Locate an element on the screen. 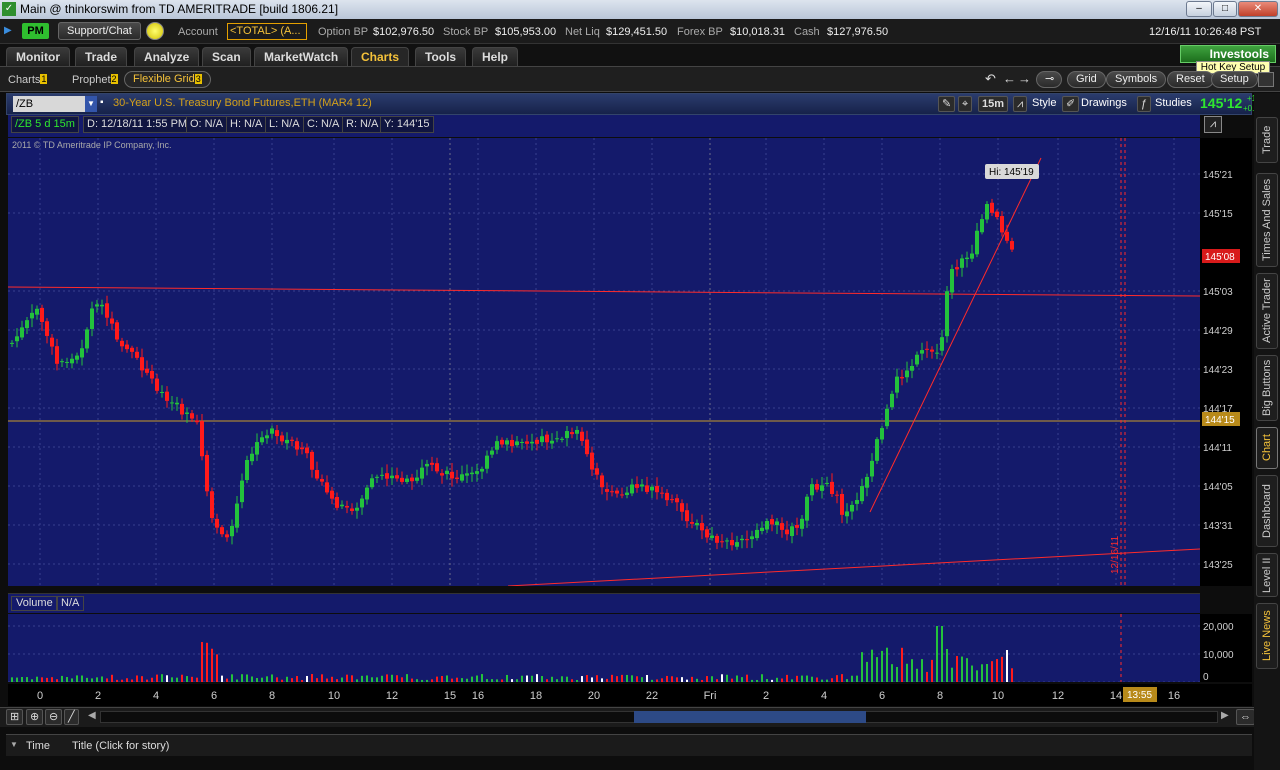  ohlc-high: H: N/A is located at coordinates (246, 124).